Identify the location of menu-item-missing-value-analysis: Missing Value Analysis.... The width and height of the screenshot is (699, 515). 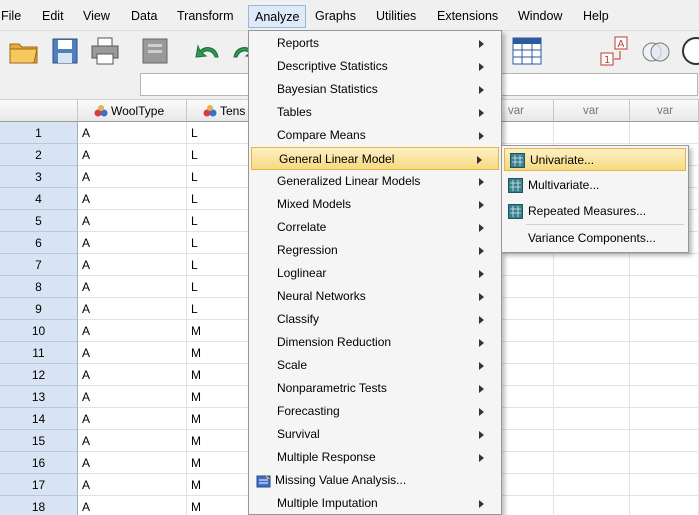
(375, 480).